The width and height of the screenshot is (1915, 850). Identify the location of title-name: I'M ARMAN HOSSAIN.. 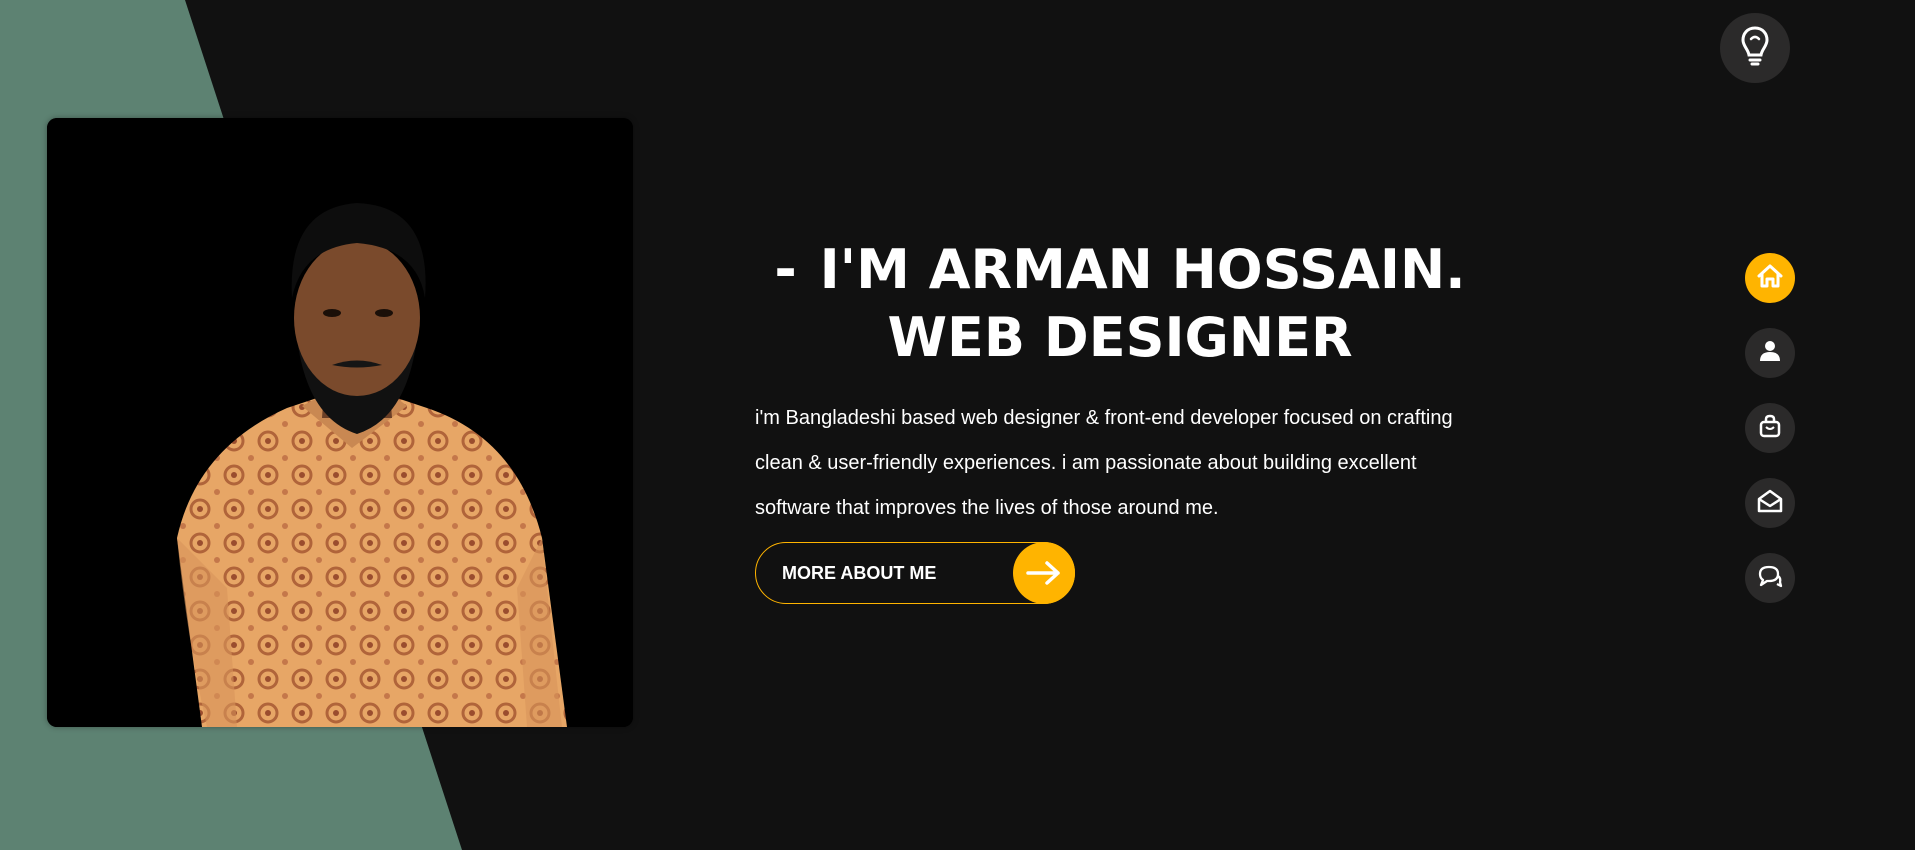
(1142, 269).